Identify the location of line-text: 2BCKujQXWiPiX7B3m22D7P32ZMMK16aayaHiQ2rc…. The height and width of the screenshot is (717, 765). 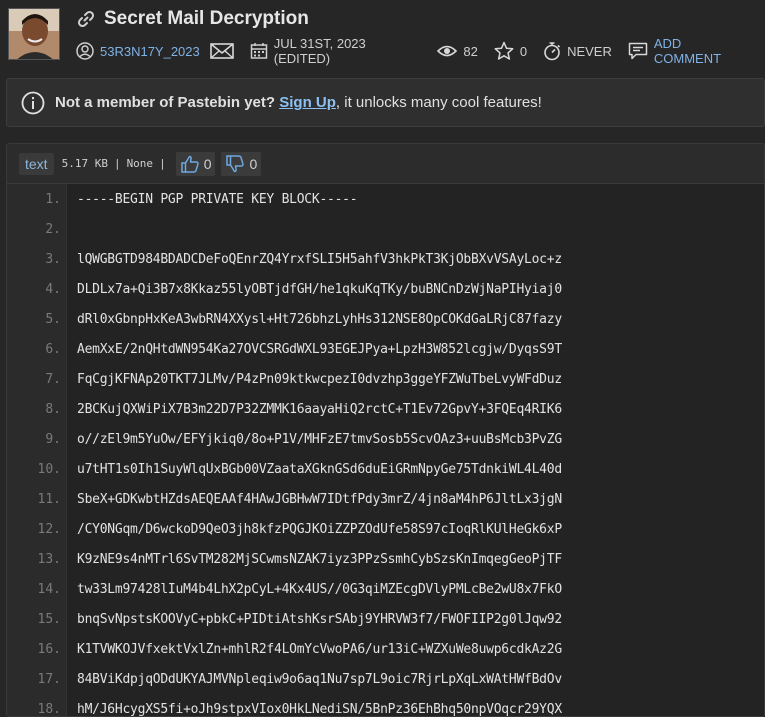
(319, 409).